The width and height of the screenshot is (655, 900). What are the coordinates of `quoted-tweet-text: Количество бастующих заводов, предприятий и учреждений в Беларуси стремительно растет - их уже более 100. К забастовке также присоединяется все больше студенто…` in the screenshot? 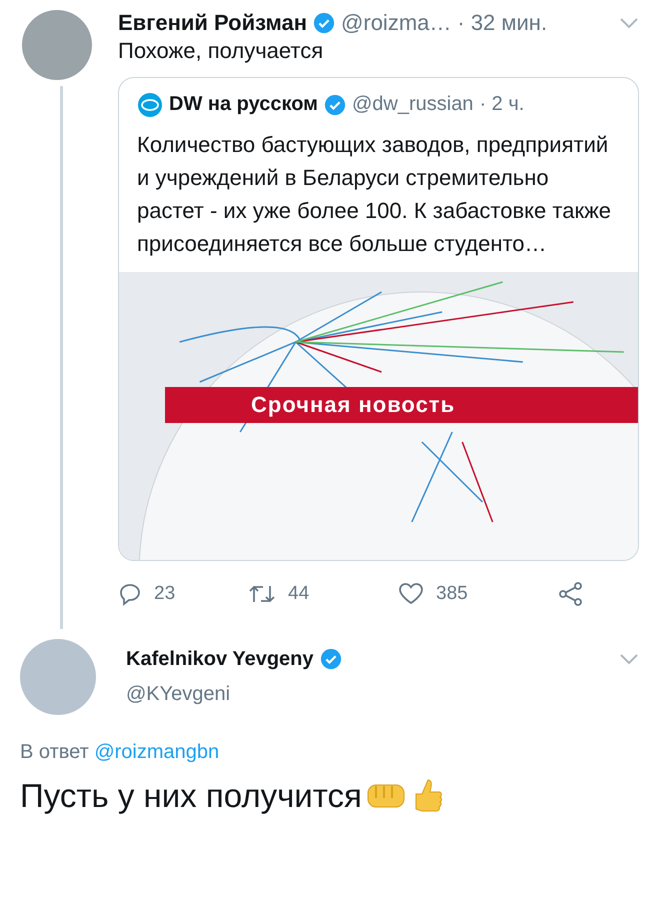 It's located at (374, 194).